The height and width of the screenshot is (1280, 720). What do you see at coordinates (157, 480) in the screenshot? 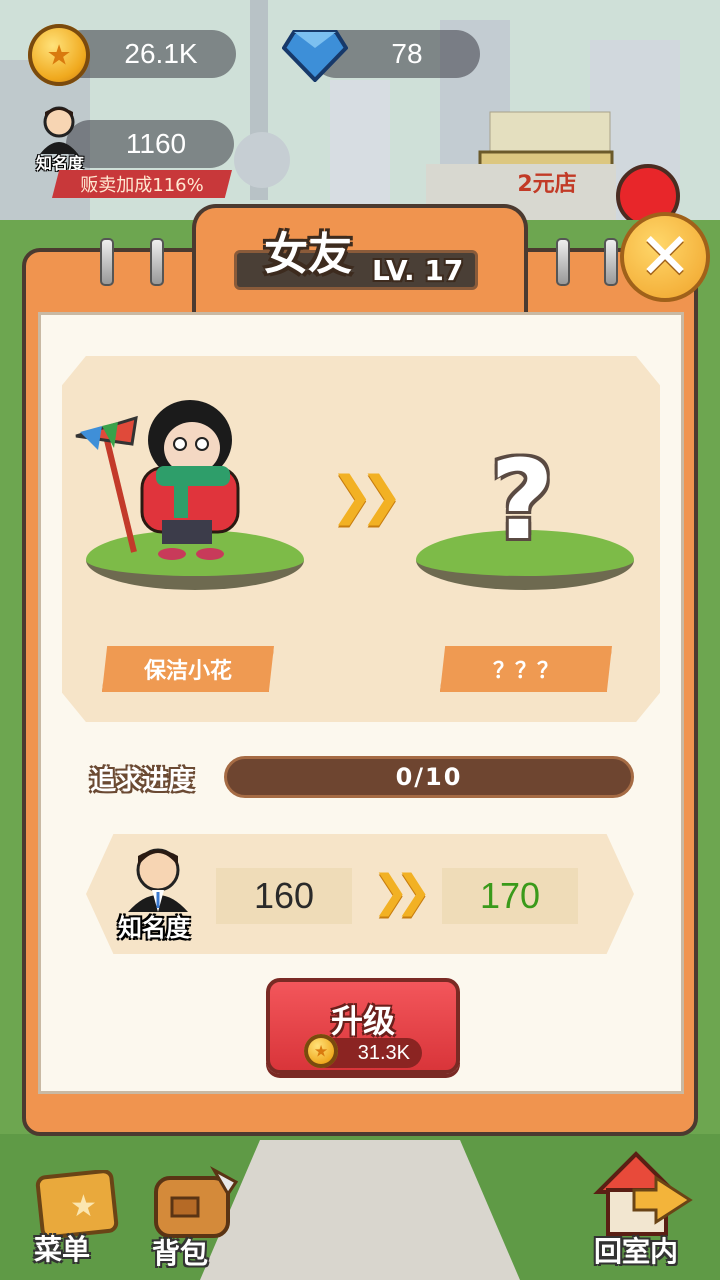
I see `current-character-sprite` at bounding box center [157, 480].